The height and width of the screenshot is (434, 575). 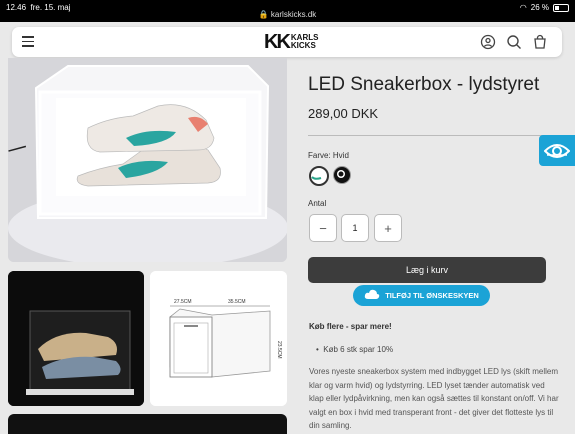 I want to click on quantity-input: 1, so click(x=355, y=228).